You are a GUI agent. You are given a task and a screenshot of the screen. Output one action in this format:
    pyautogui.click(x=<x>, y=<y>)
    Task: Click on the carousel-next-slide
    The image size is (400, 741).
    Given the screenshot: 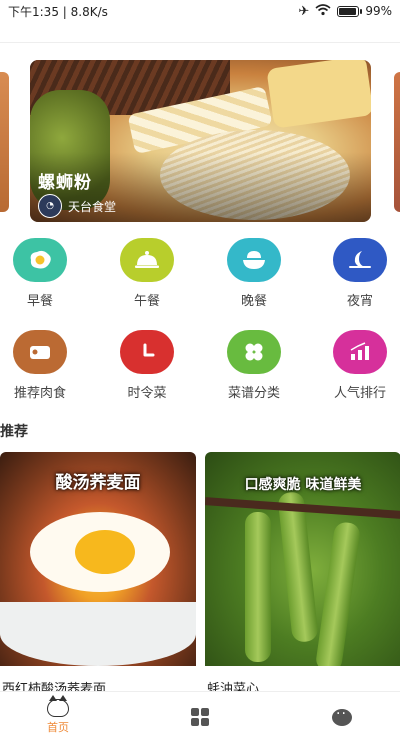 What is the action you would take?
    pyautogui.click(x=397, y=142)
    